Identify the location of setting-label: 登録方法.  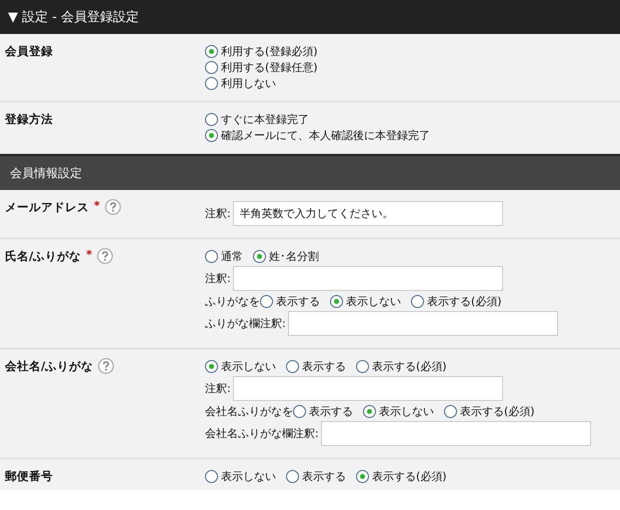
(29, 119).